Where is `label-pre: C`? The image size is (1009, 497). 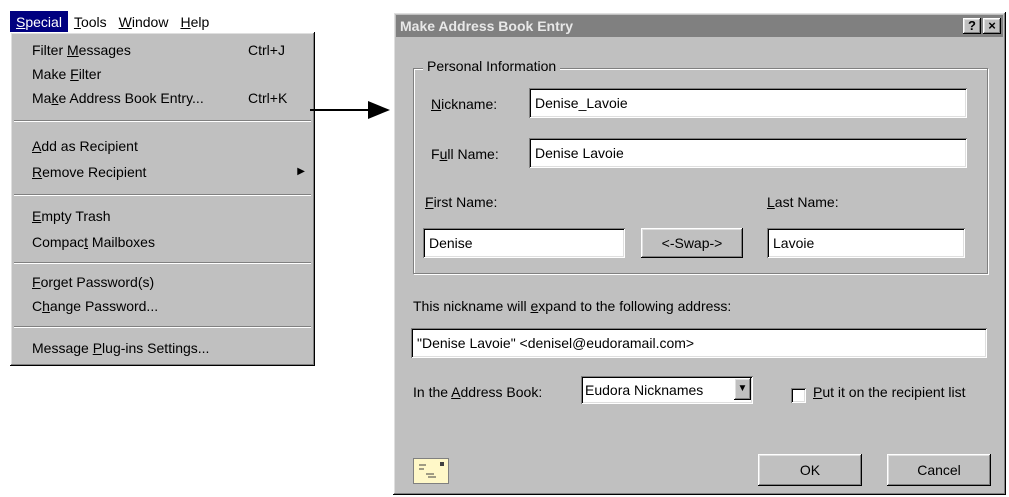 label-pre: C is located at coordinates (37, 306).